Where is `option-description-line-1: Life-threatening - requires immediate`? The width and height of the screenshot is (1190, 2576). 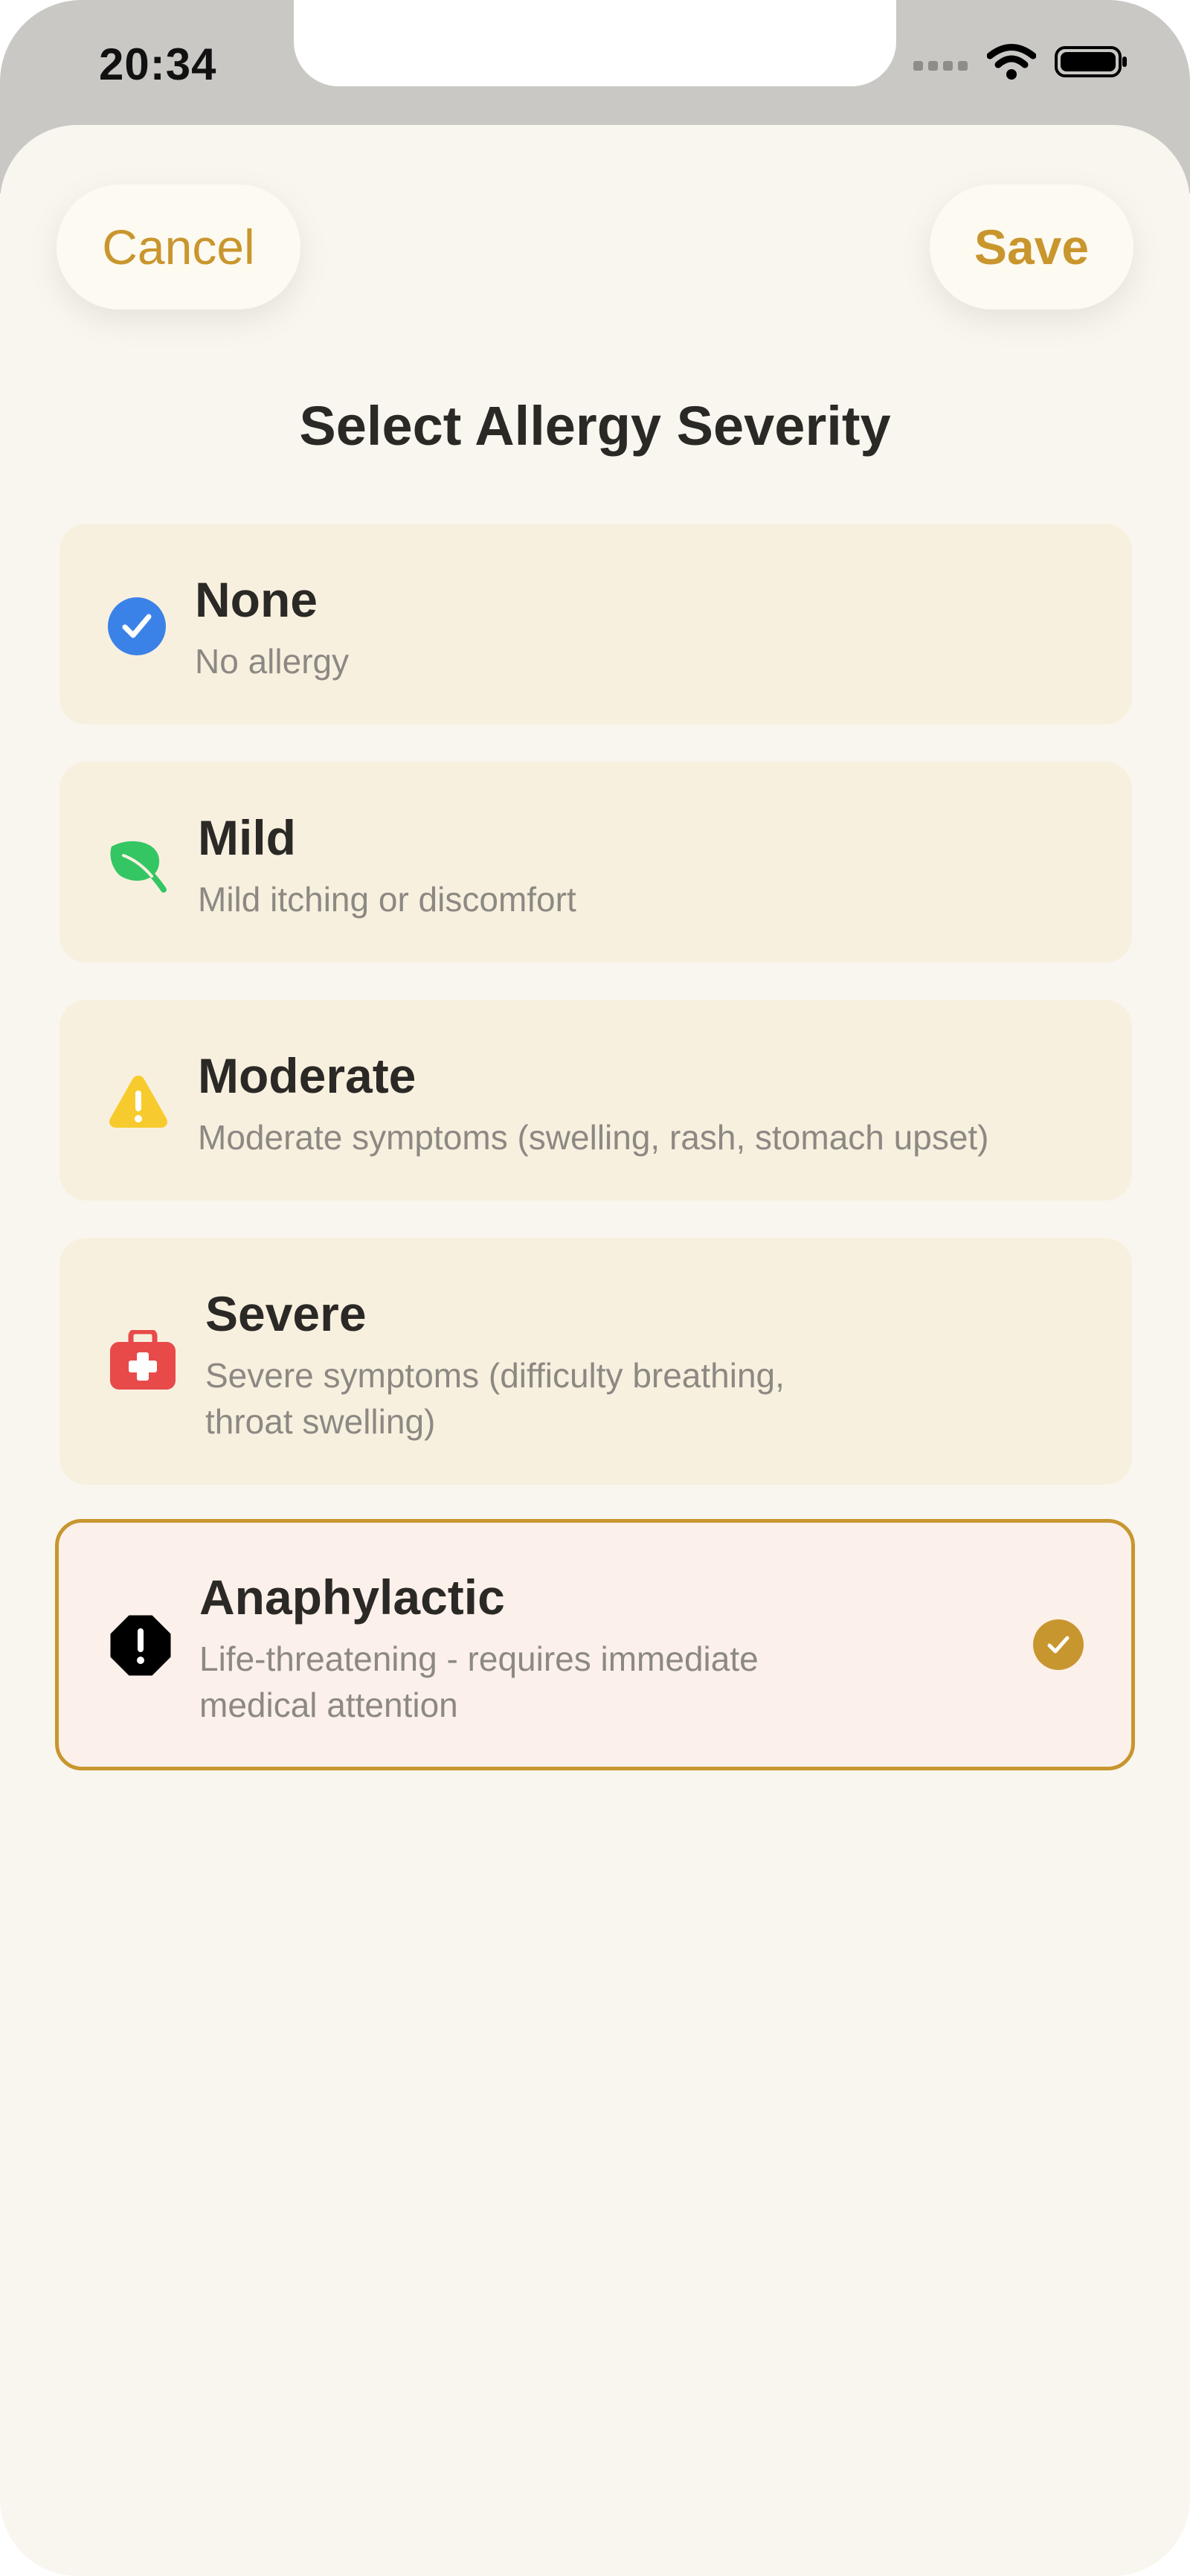 option-description-line-1: Life-threatening - requires immediate is located at coordinates (479, 1658).